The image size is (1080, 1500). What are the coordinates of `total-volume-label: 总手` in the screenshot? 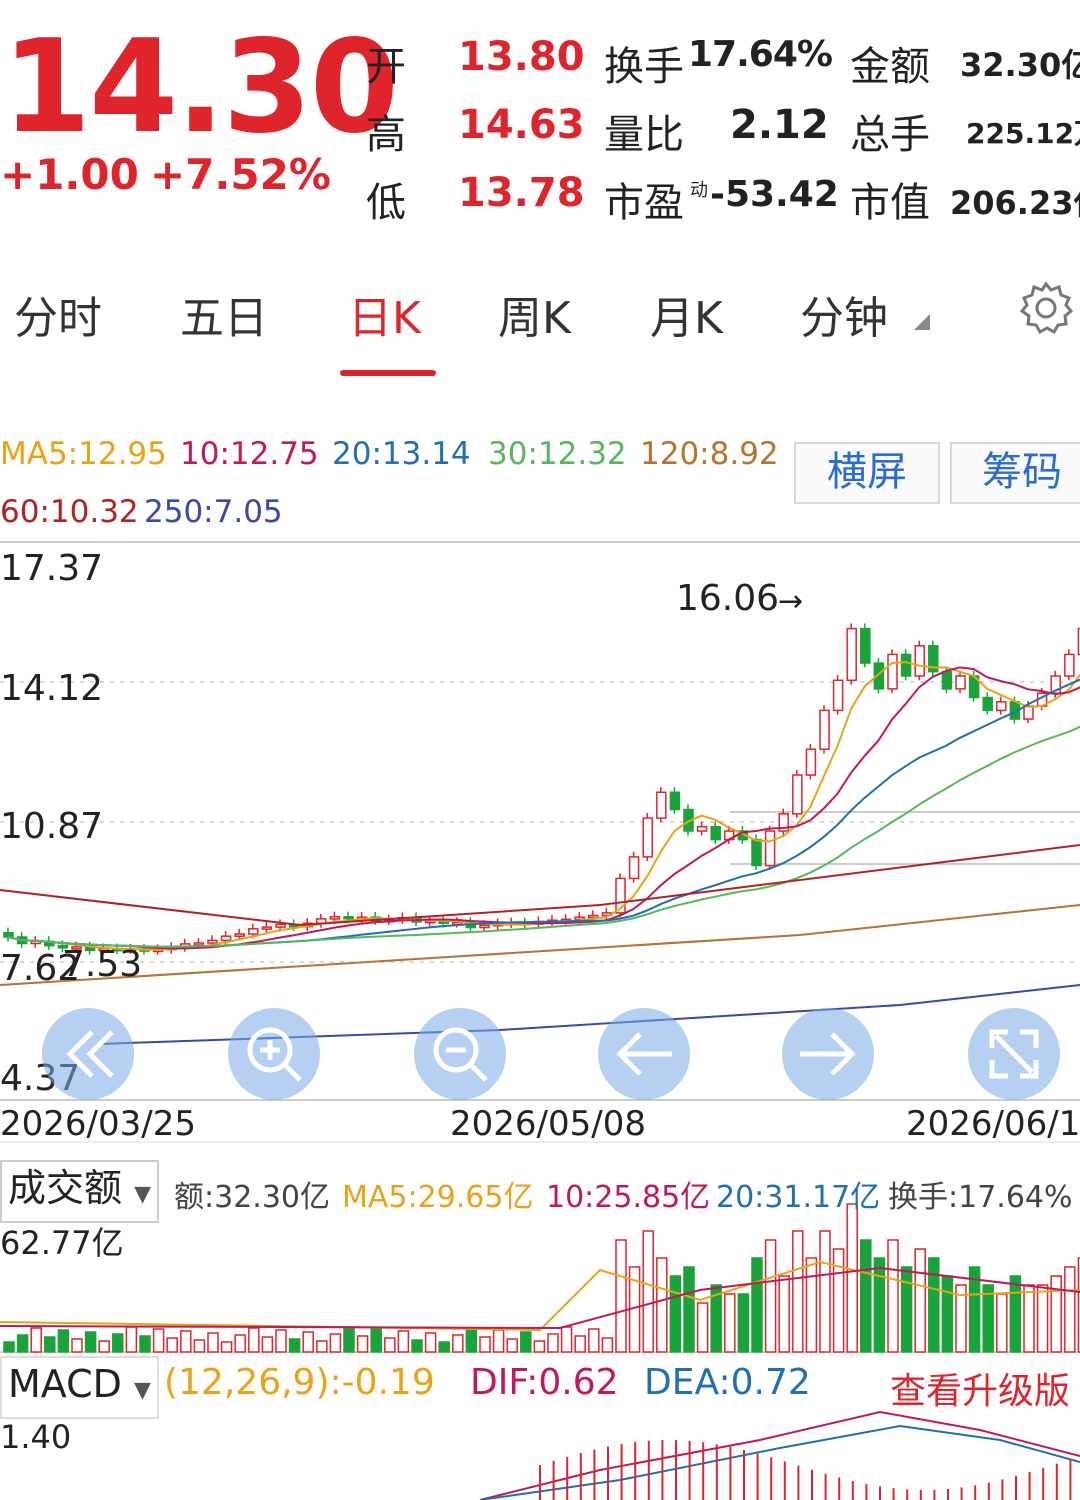 It's located at (890, 135).